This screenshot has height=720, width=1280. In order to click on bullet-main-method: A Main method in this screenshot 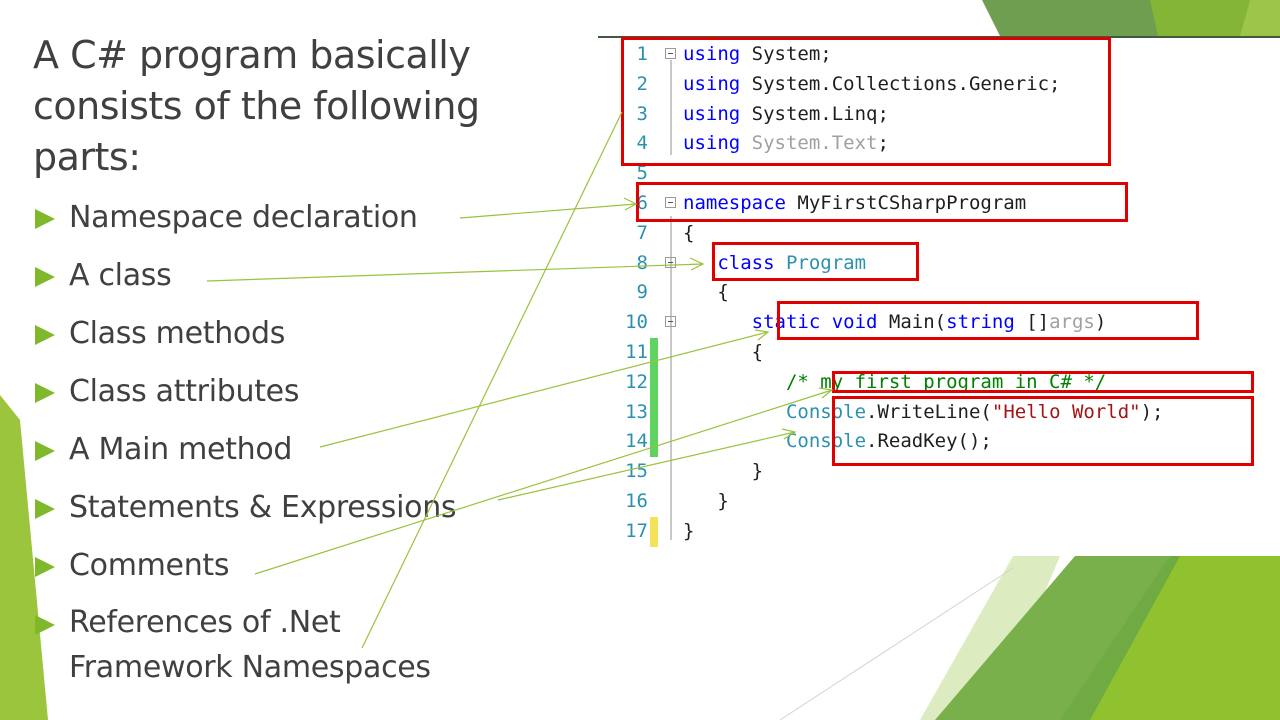, I will do `click(271, 455)`.